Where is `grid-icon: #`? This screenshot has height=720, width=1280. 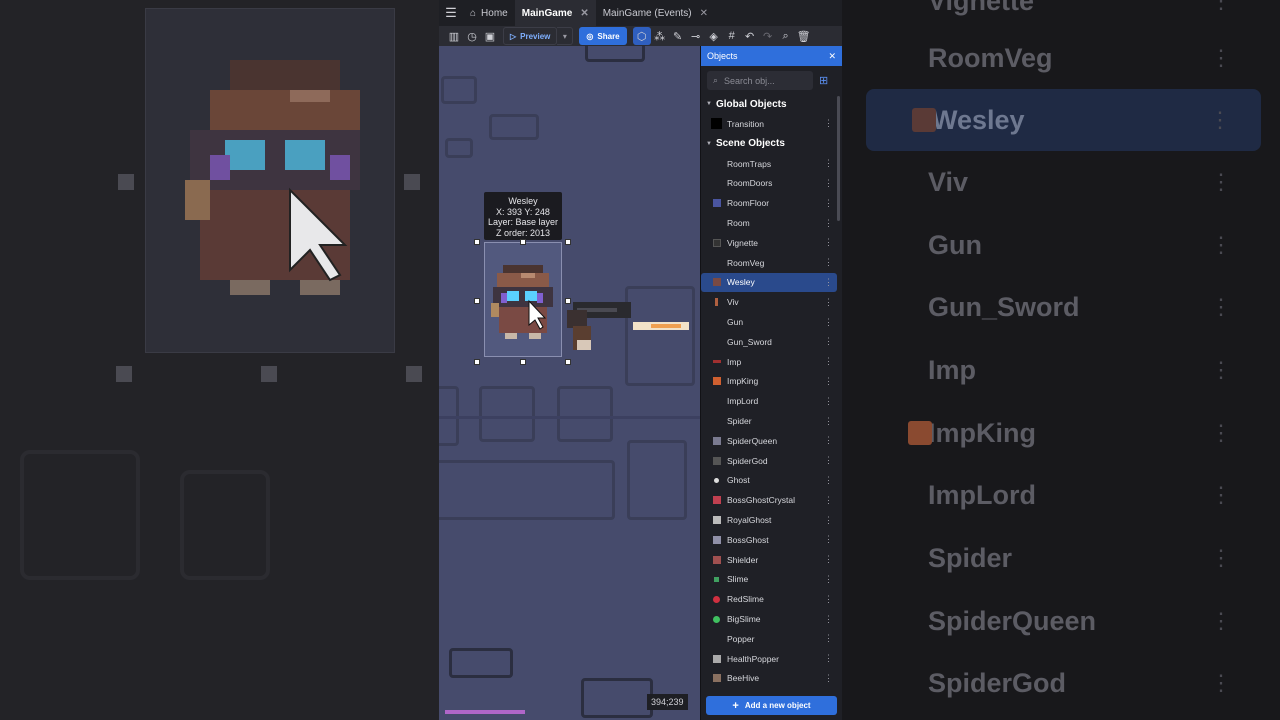 grid-icon: # is located at coordinates (732, 36).